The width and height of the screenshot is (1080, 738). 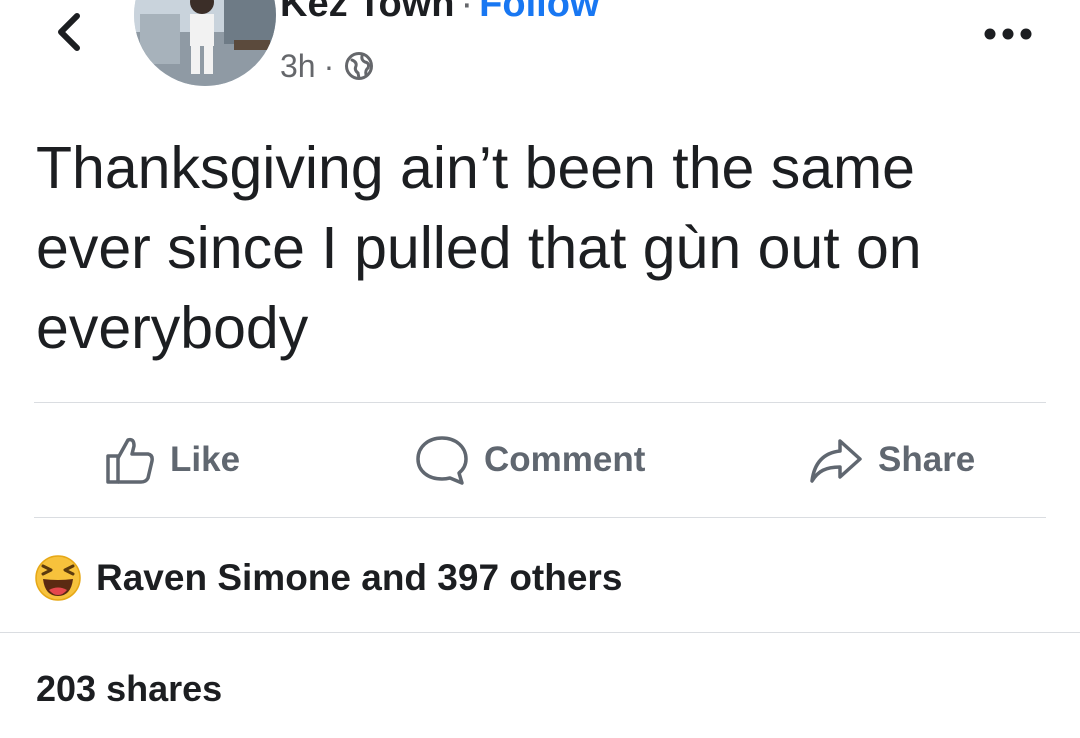 I want to click on author-name: Kez Town, so click(x=367, y=12).